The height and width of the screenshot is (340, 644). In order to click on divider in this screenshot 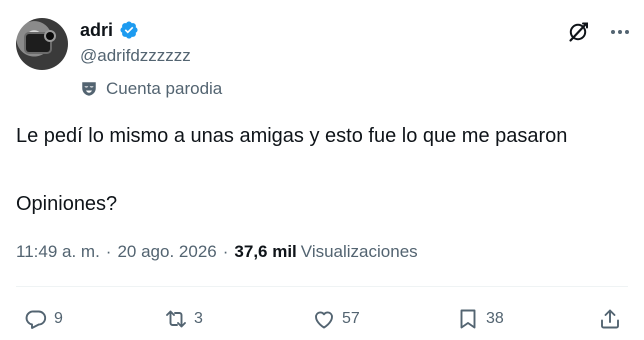, I will do `click(322, 286)`.